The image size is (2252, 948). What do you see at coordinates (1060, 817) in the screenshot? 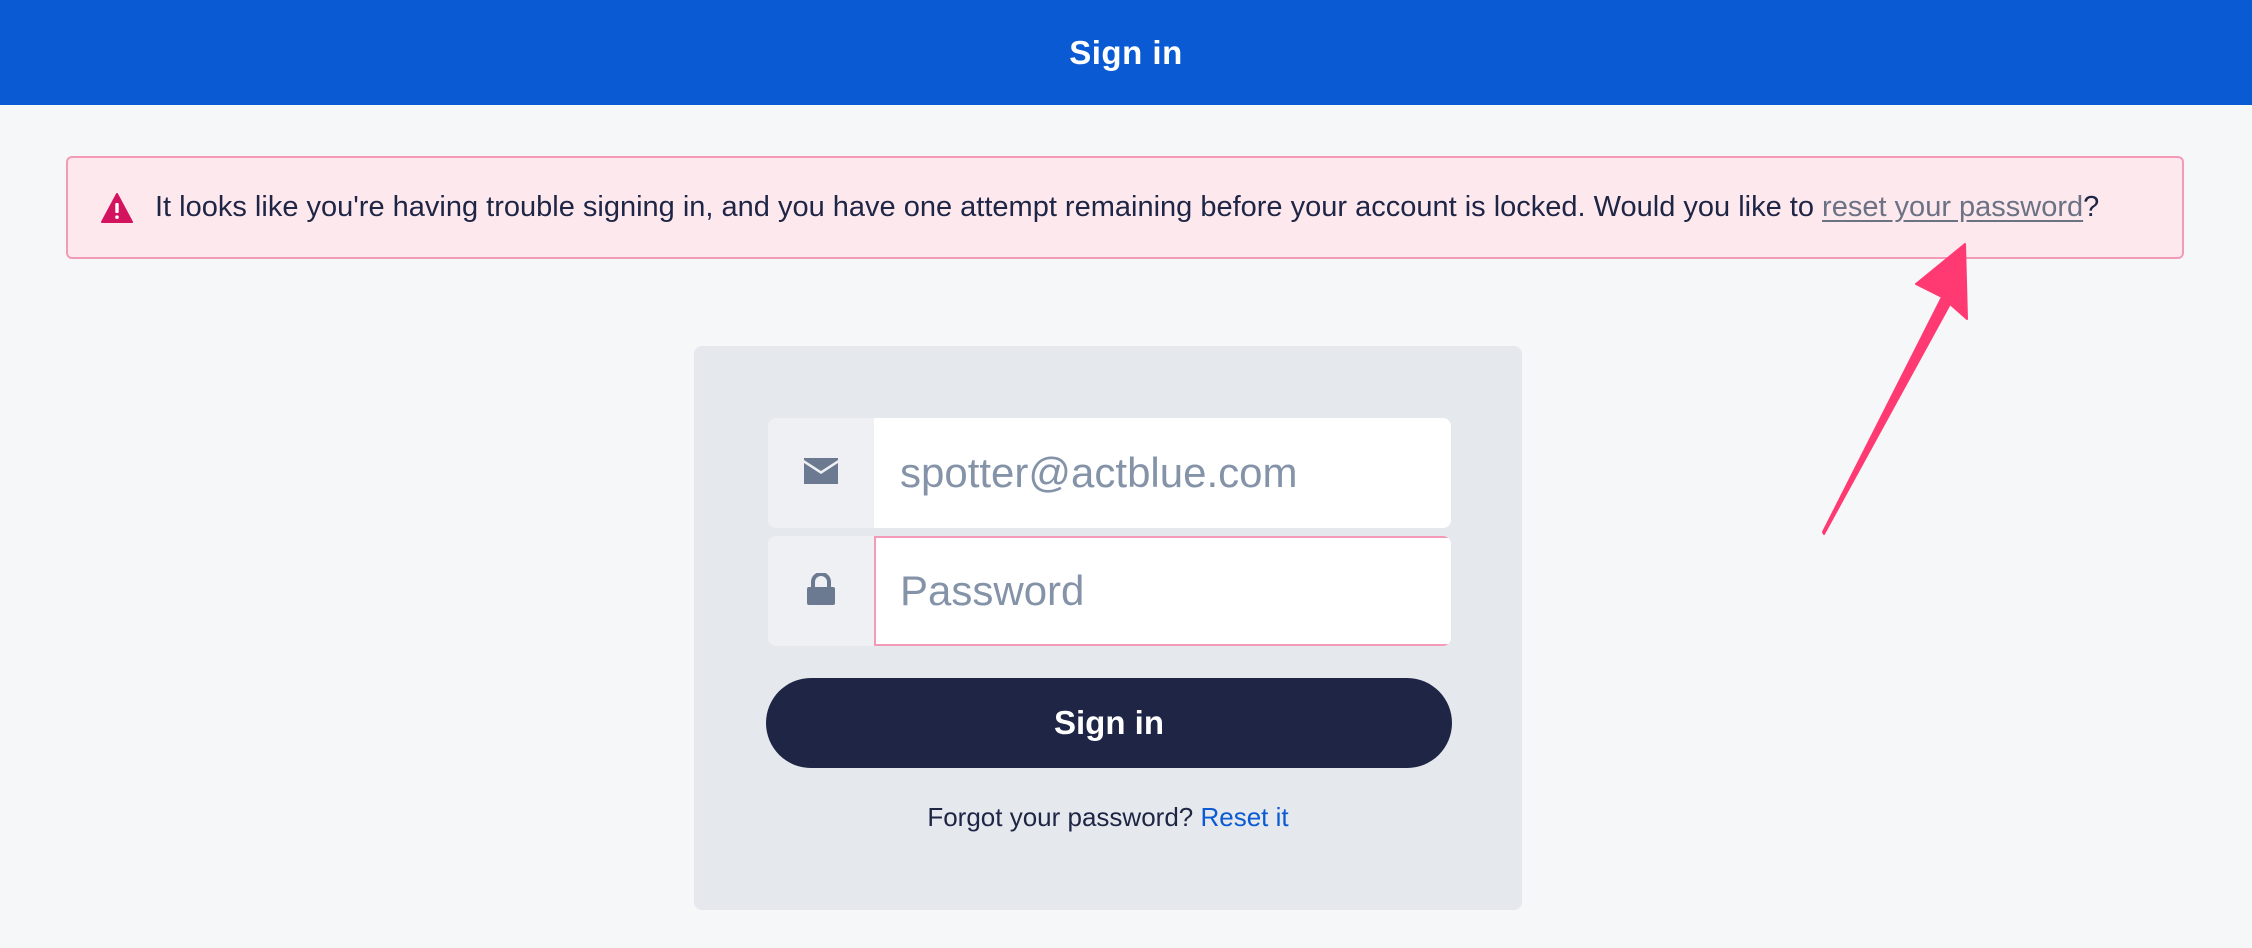
I see `forgot-password-text: Forgot your password?` at bounding box center [1060, 817].